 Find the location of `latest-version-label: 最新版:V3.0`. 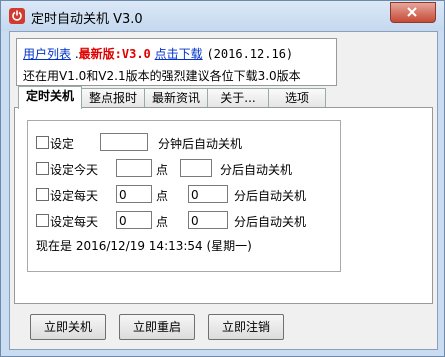

latest-version-label: 最新版:V3.0 is located at coordinates (114, 54).